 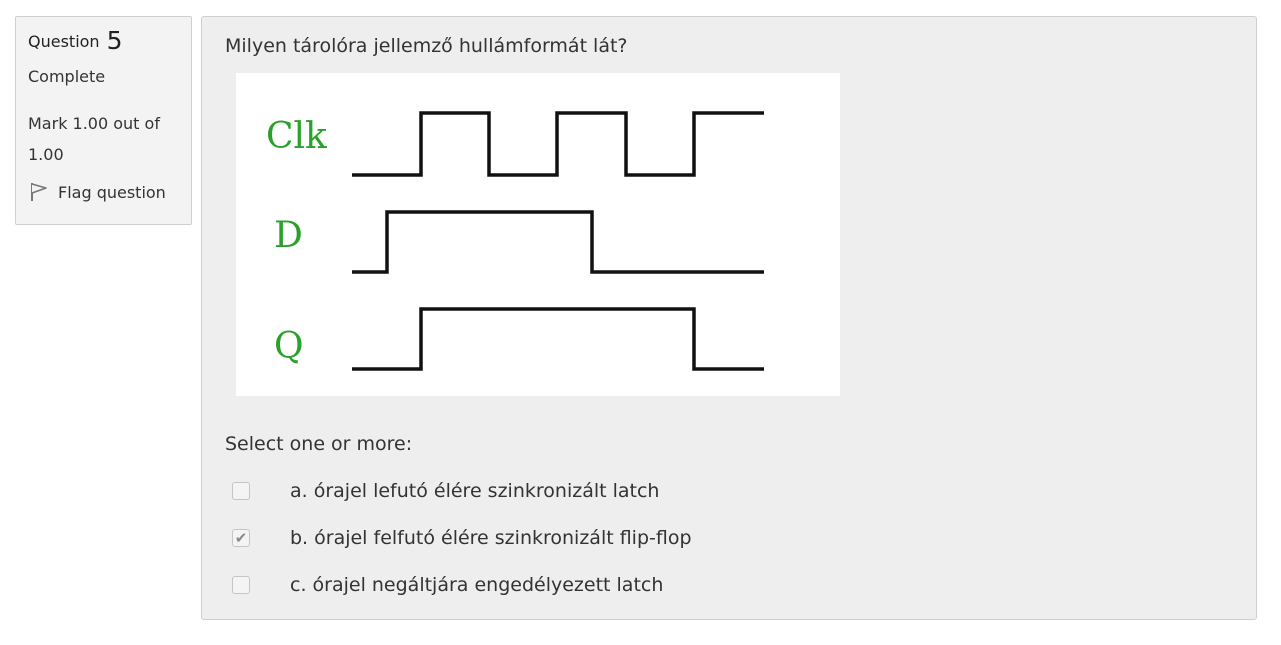 What do you see at coordinates (39, 192) in the screenshot?
I see `flag-icon` at bounding box center [39, 192].